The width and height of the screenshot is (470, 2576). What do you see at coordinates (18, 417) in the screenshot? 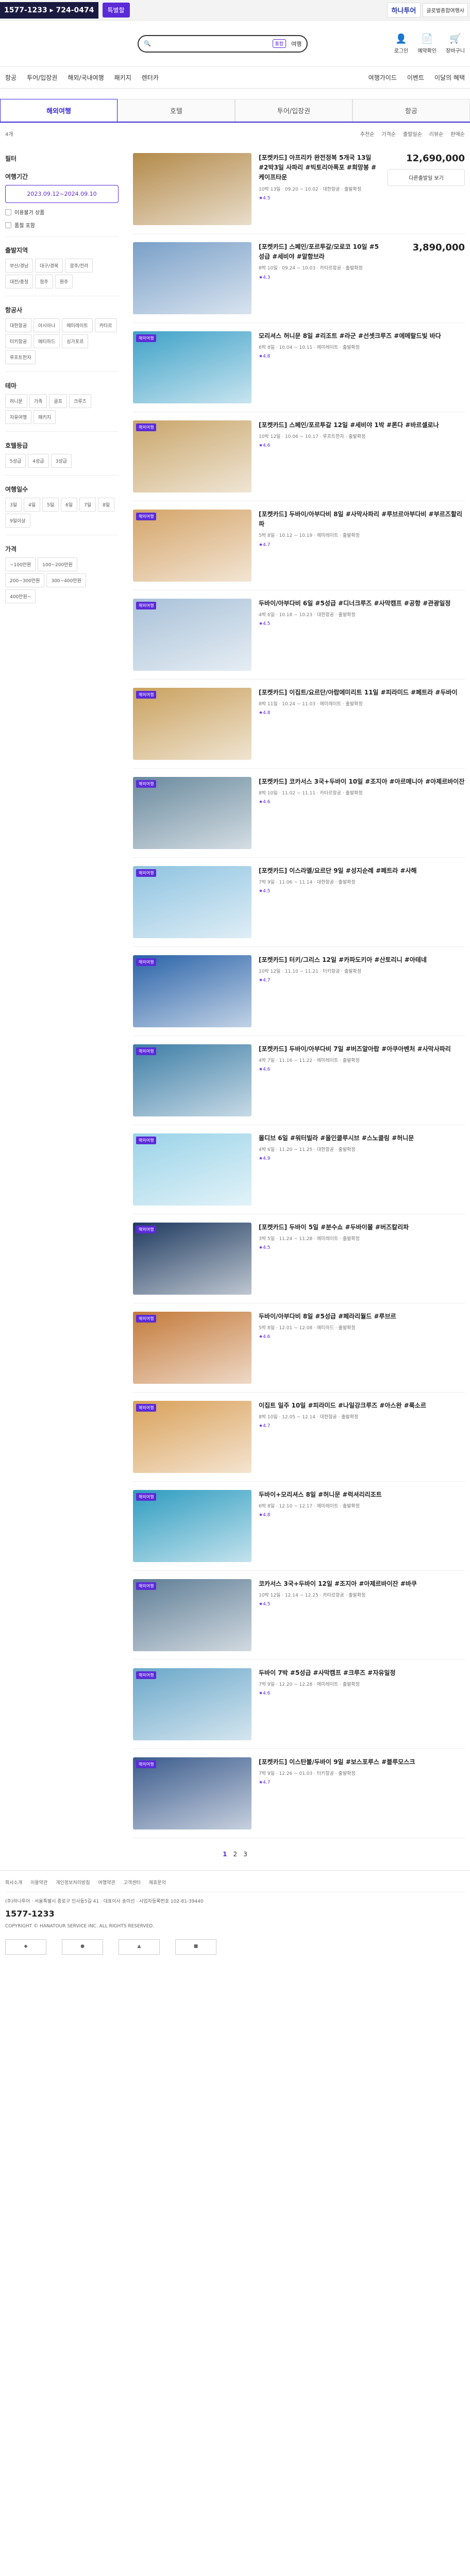
I see `theme-chip: 자유여행` at bounding box center [18, 417].